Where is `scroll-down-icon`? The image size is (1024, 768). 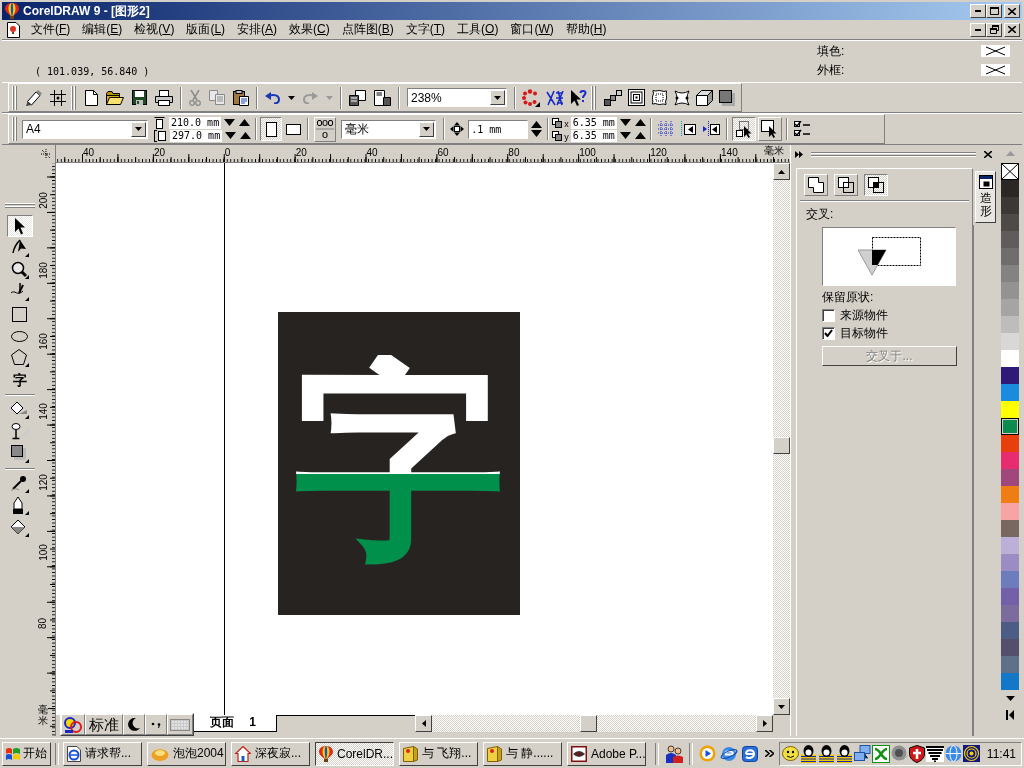 scroll-down-icon is located at coordinates (1010, 698).